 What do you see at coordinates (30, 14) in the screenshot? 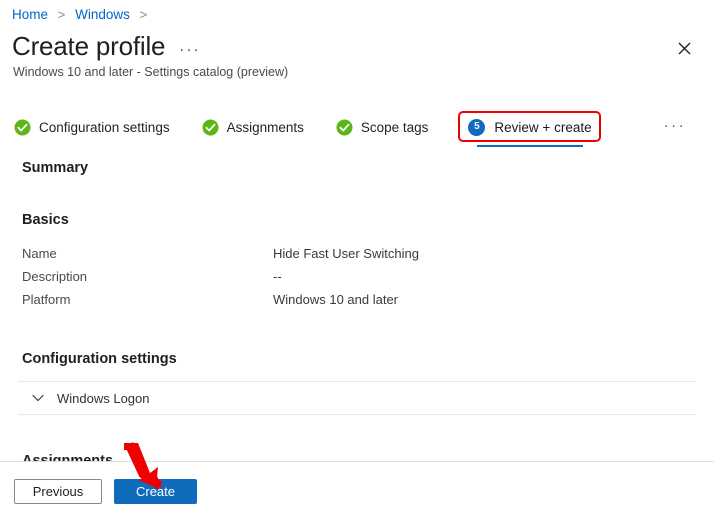
I see `breadcrumb-item-home: Home` at bounding box center [30, 14].